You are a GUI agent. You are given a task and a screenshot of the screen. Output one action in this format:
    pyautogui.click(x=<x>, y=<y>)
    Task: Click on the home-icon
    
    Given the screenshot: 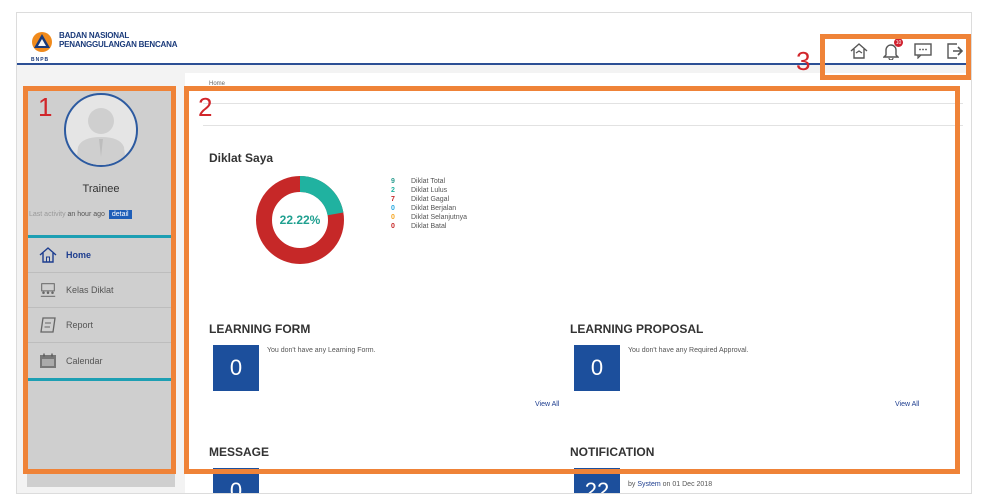 What is the action you would take?
    pyautogui.click(x=859, y=51)
    